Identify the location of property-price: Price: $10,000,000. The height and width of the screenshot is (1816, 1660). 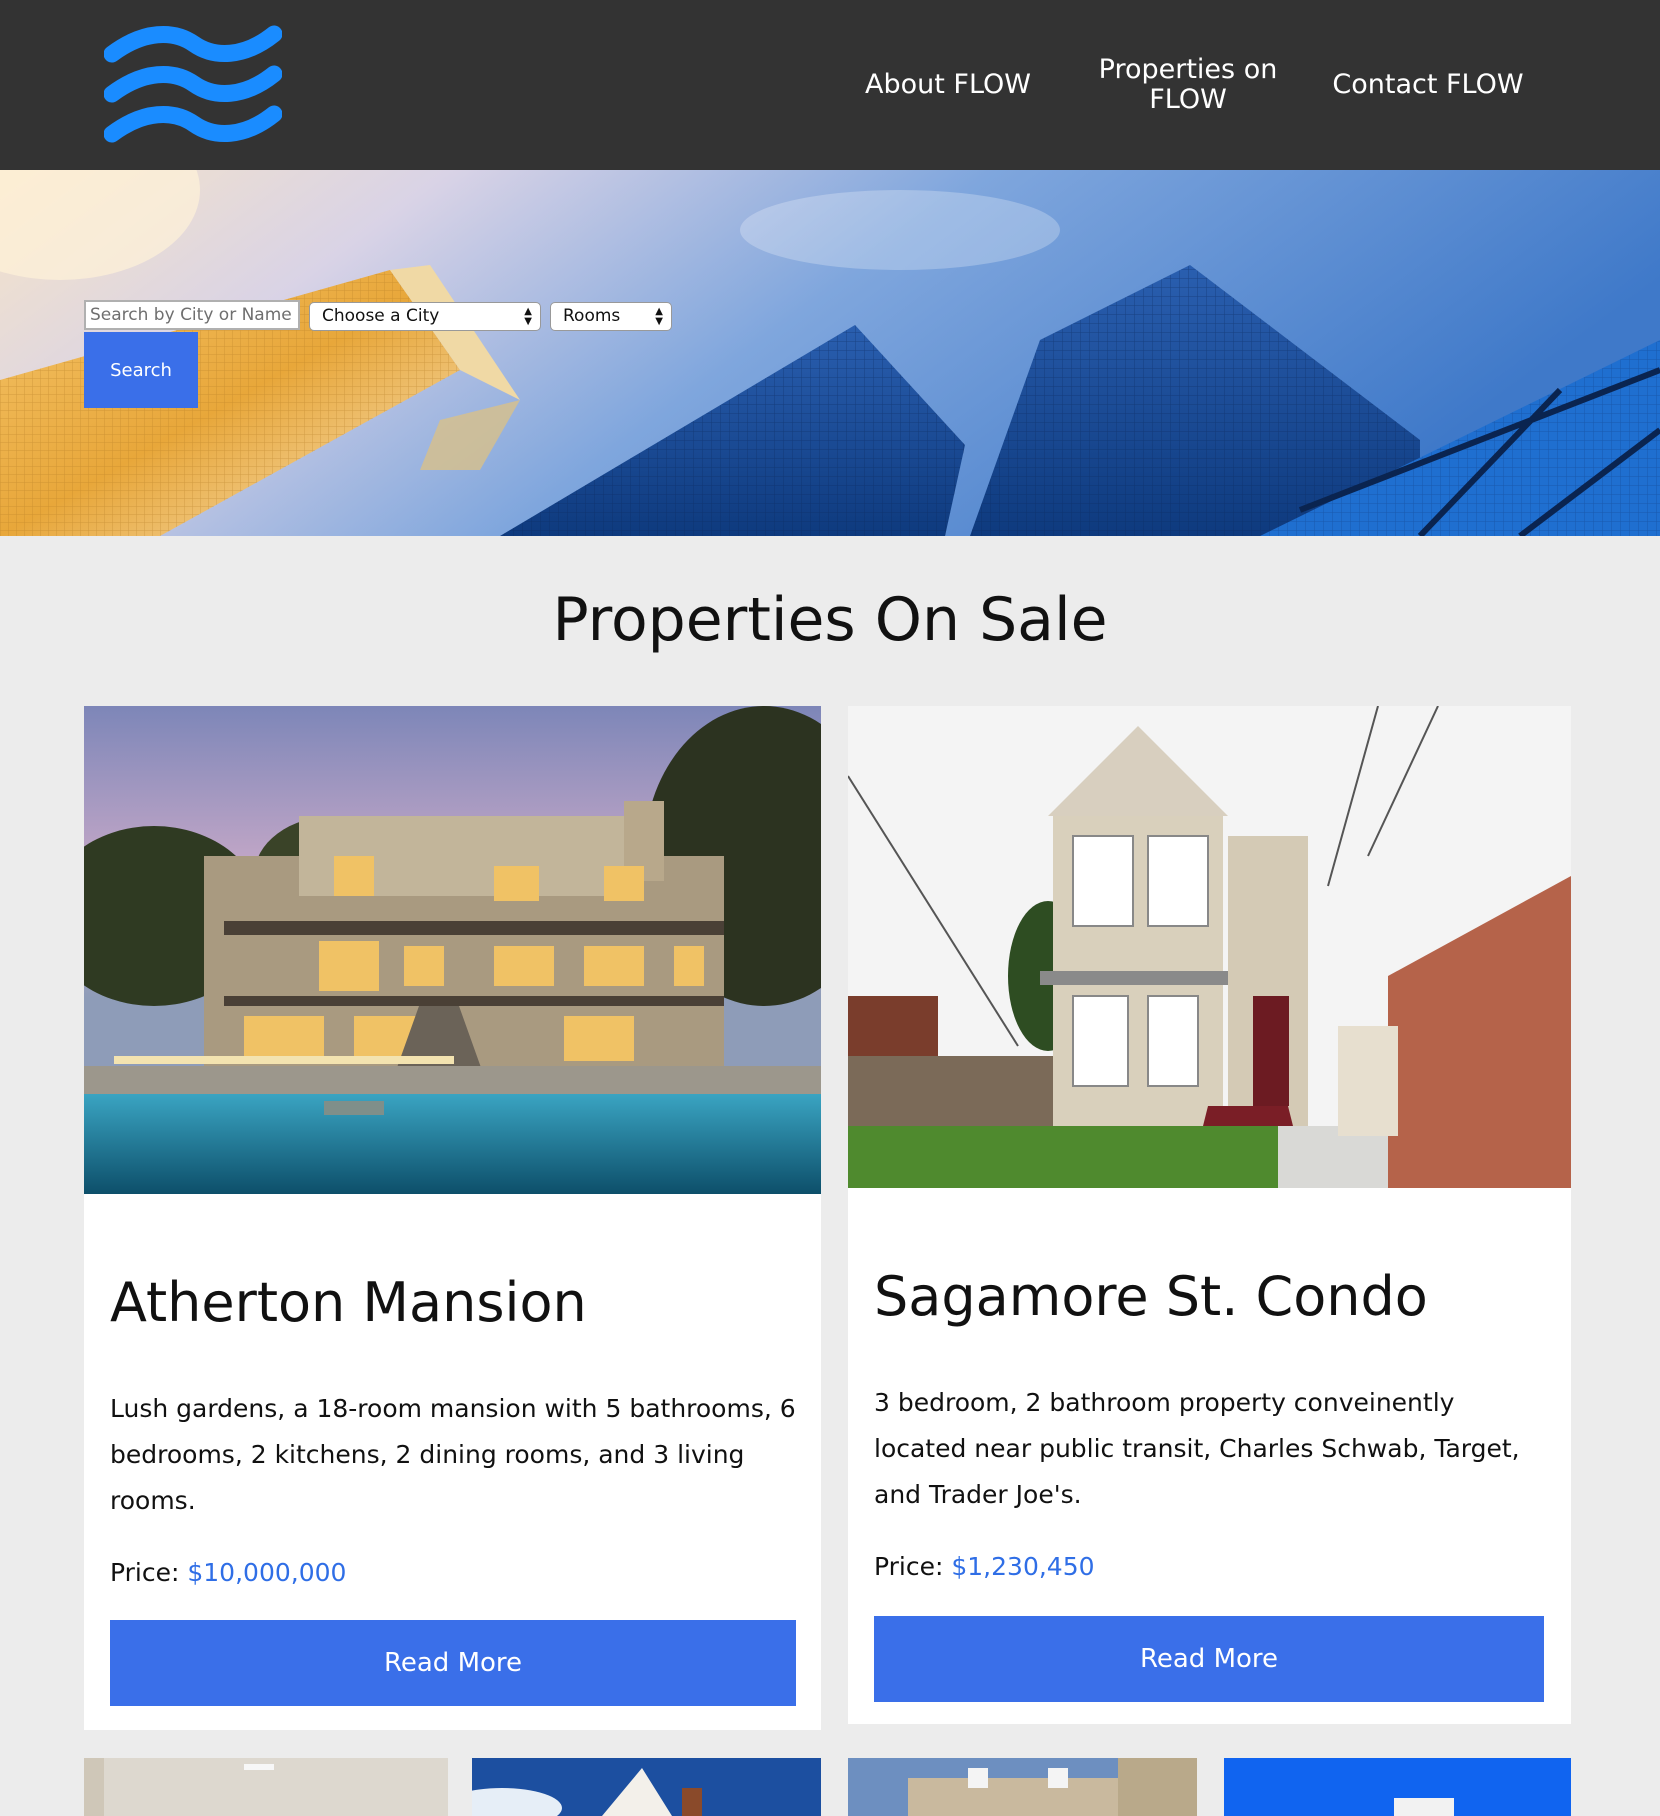
(228, 1572).